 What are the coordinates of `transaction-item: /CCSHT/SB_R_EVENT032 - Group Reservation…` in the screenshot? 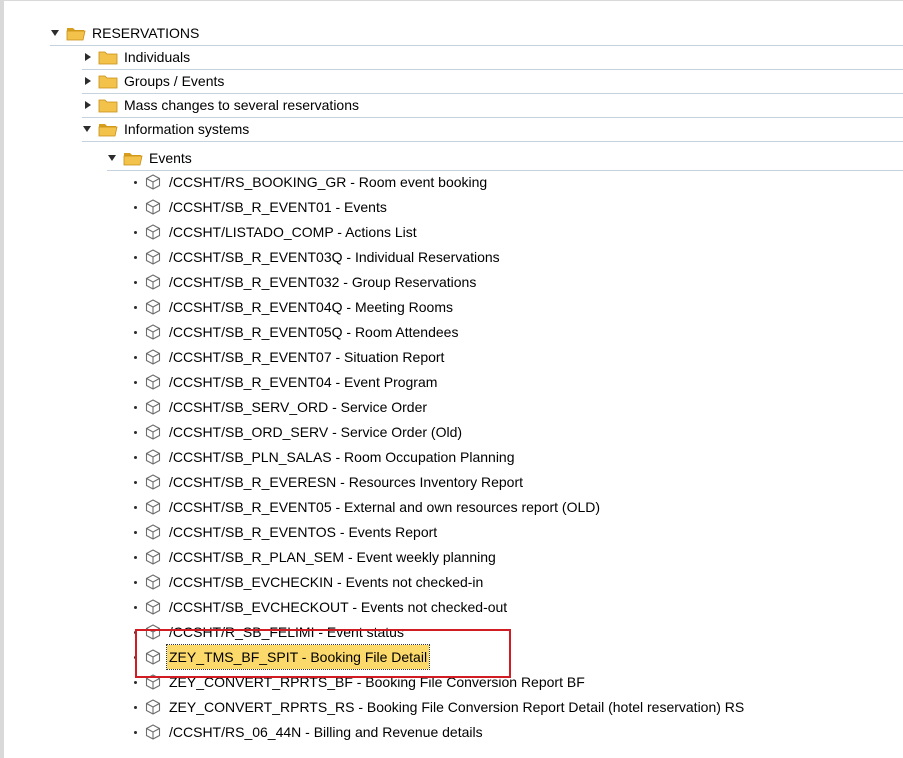 It's located at (306, 282).